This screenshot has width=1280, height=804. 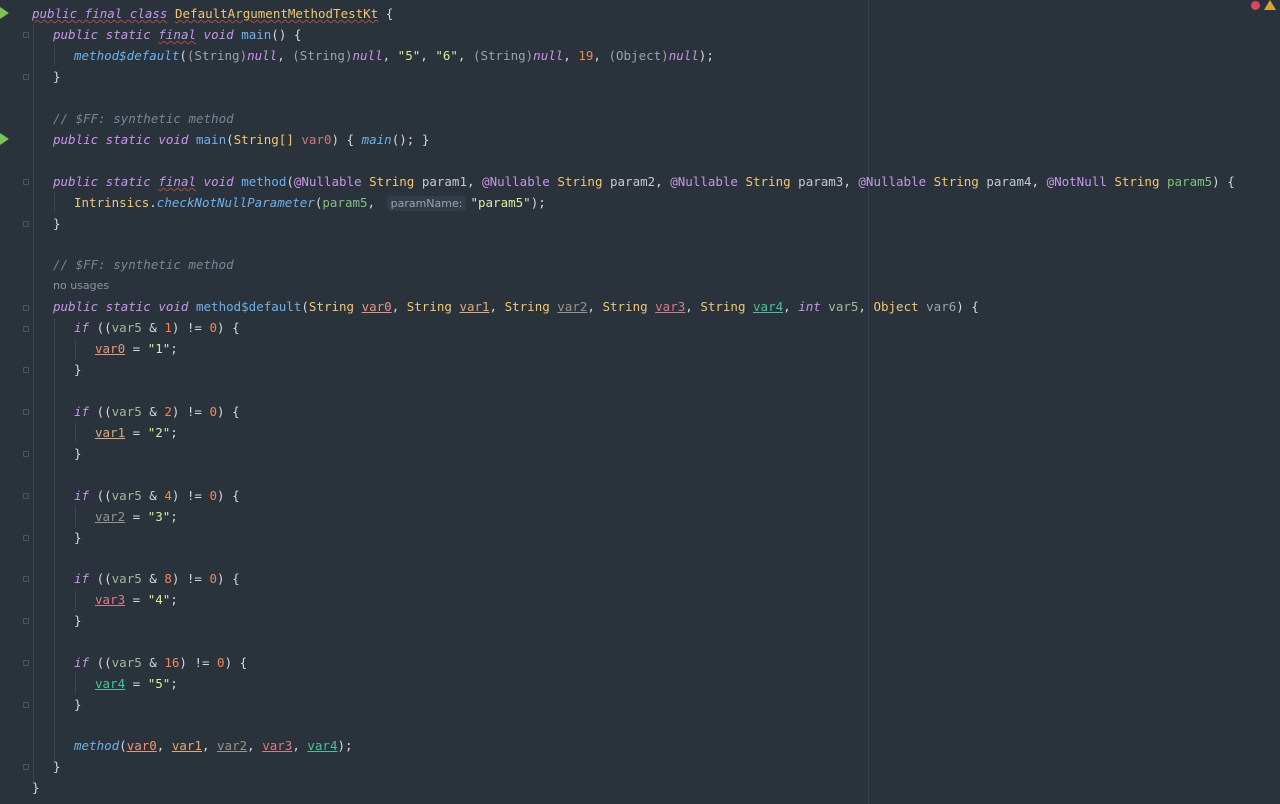 I want to click on code-line-final-call: method(var0, var1, var2, var3, var4);, so click(x=213, y=745).